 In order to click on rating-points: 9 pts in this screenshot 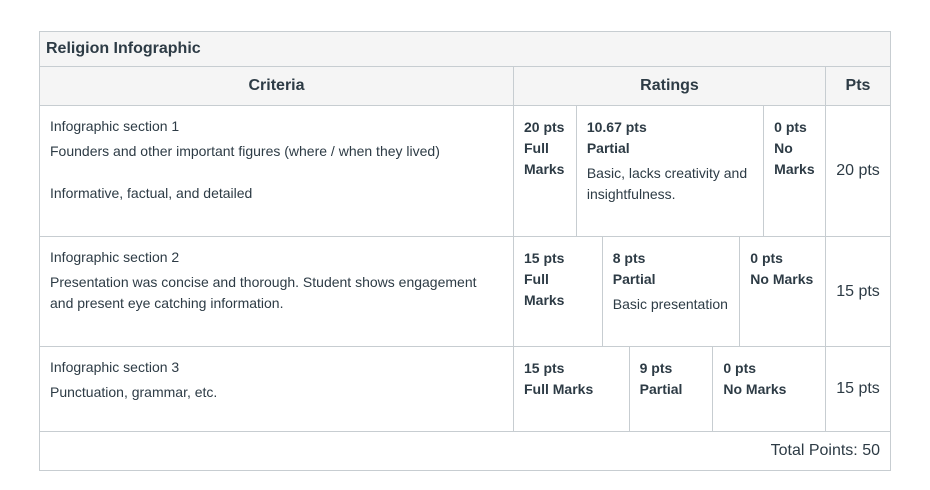, I will do `click(656, 368)`.